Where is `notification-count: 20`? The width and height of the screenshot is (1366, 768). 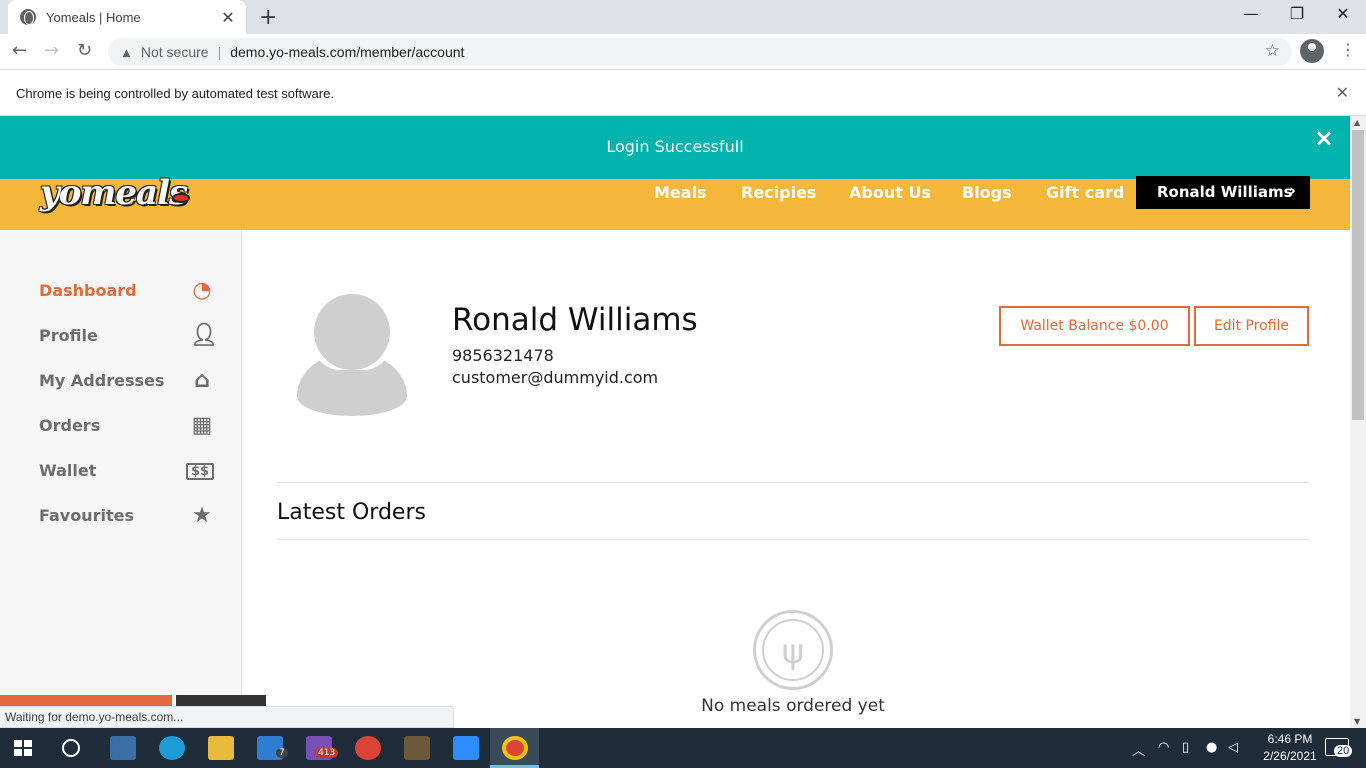 notification-count: 20 is located at coordinates (1343, 751).